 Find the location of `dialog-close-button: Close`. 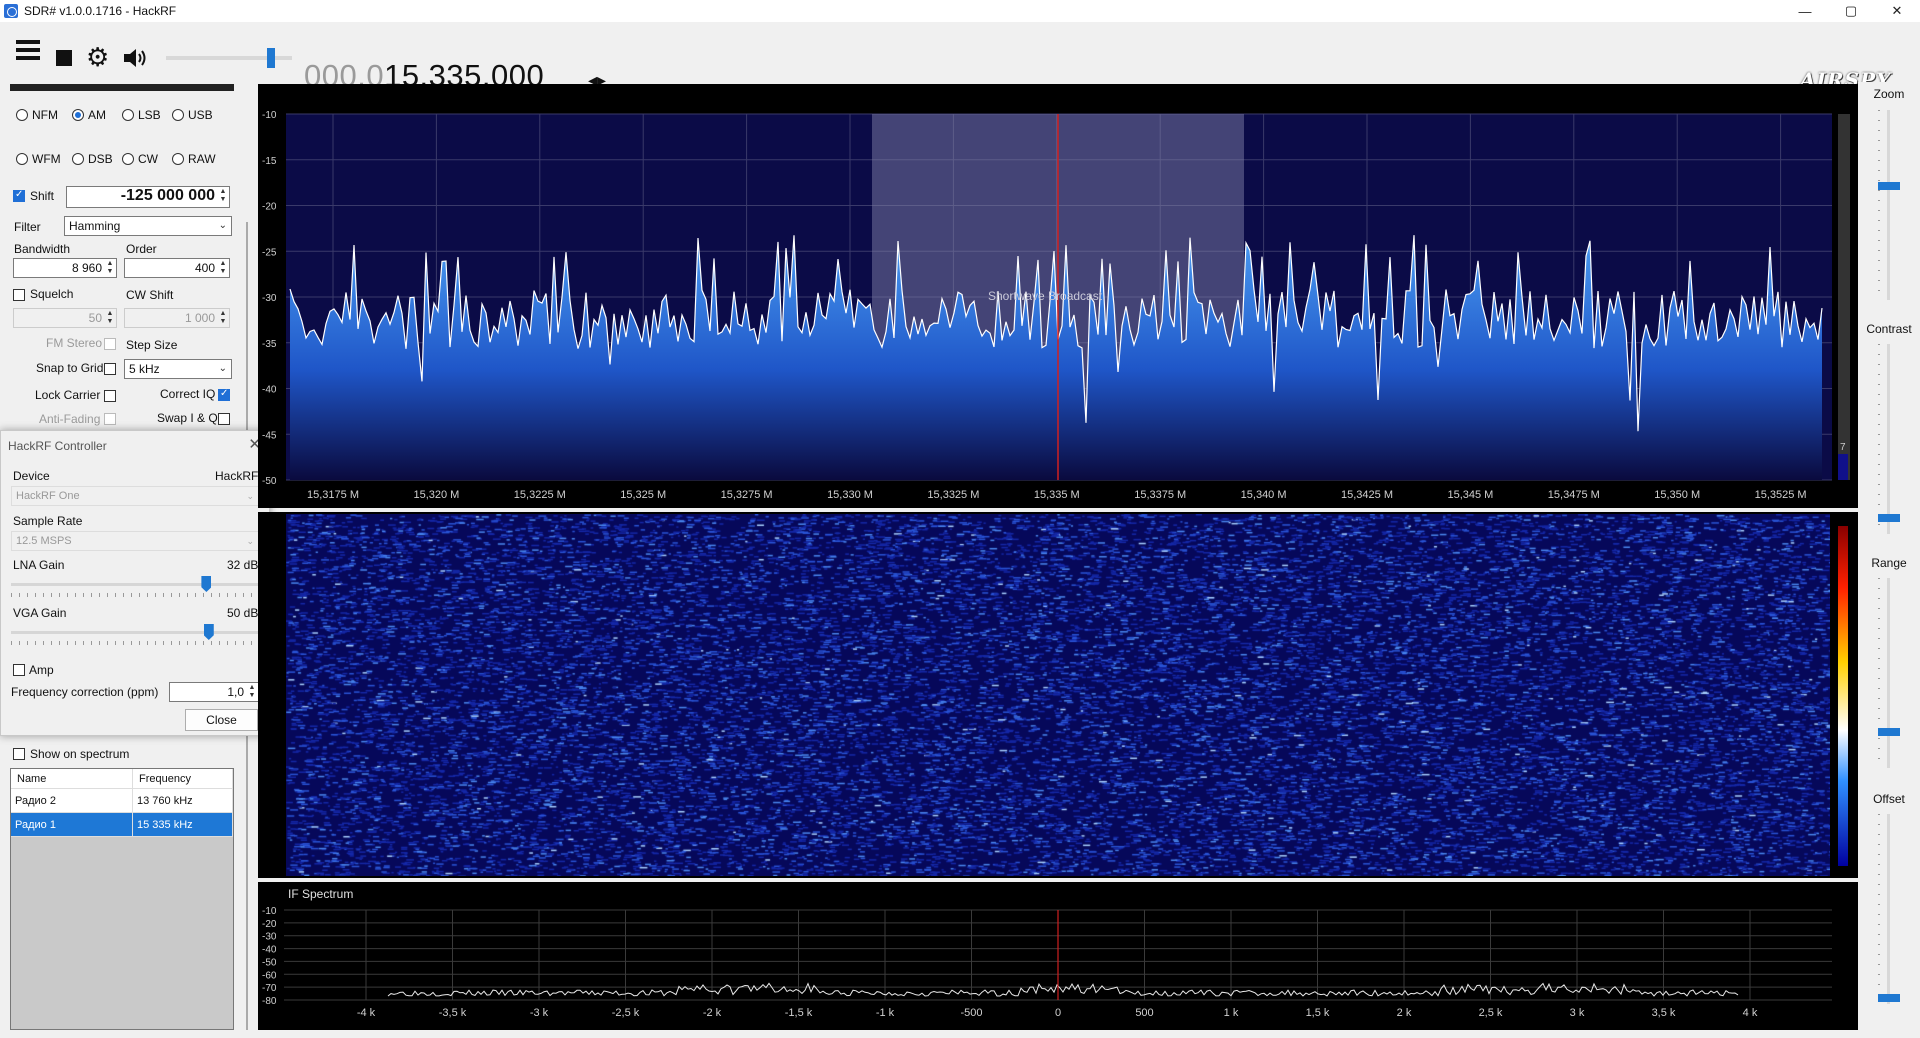

dialog-close-button: Close is located at coordinates (221, 720).